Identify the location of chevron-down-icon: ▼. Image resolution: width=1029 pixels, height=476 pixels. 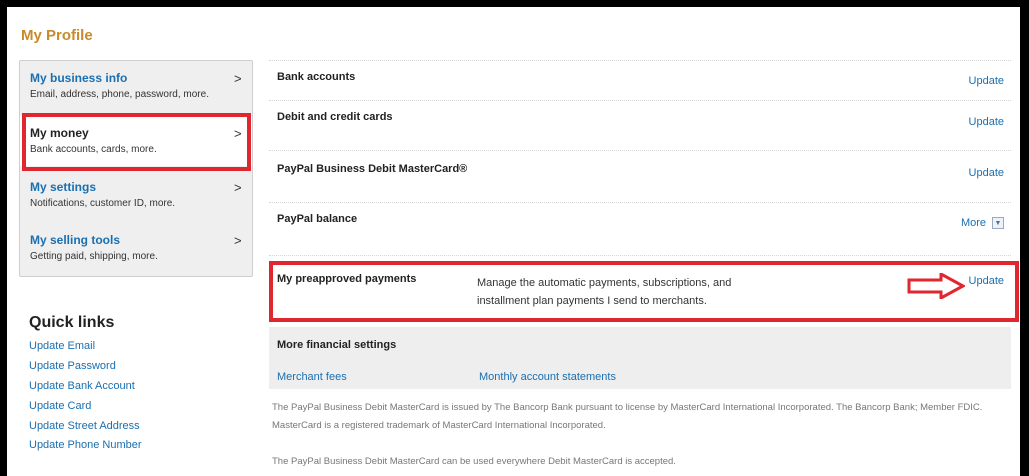
(998, 223).